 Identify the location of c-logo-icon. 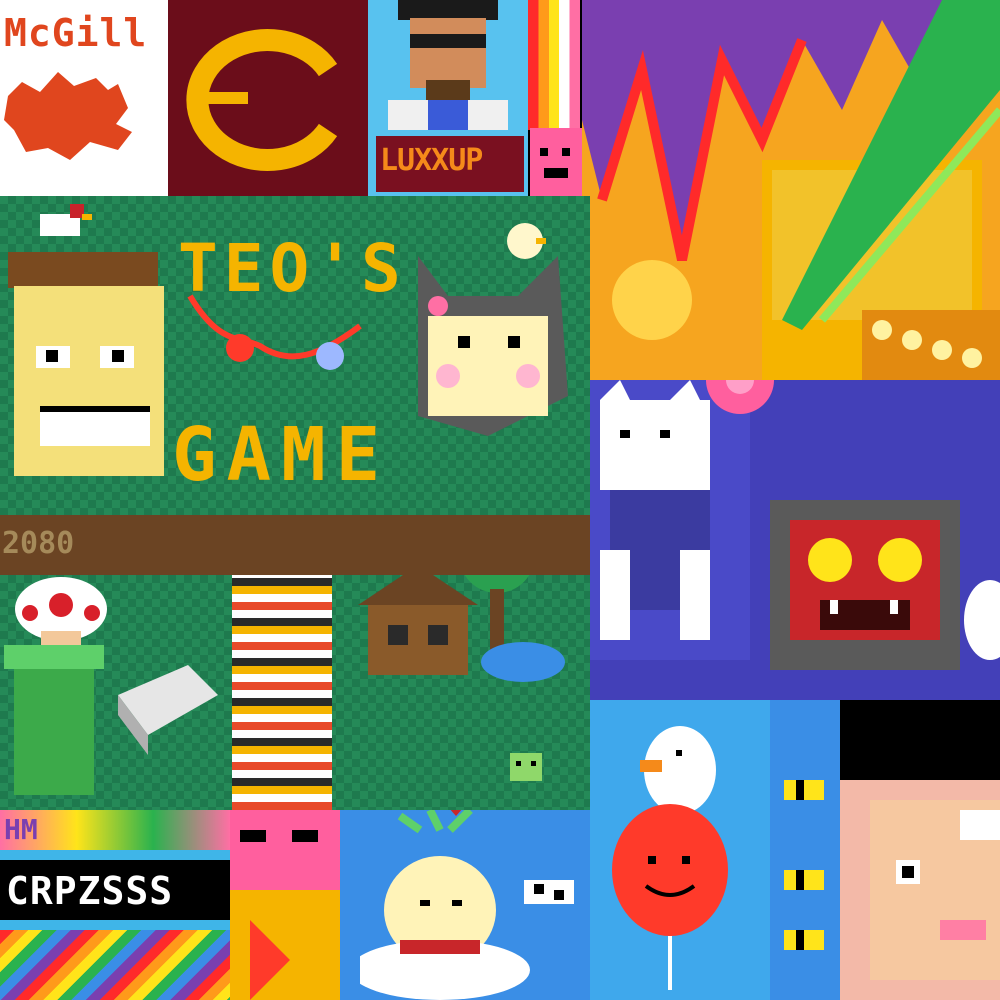
(262, 100).